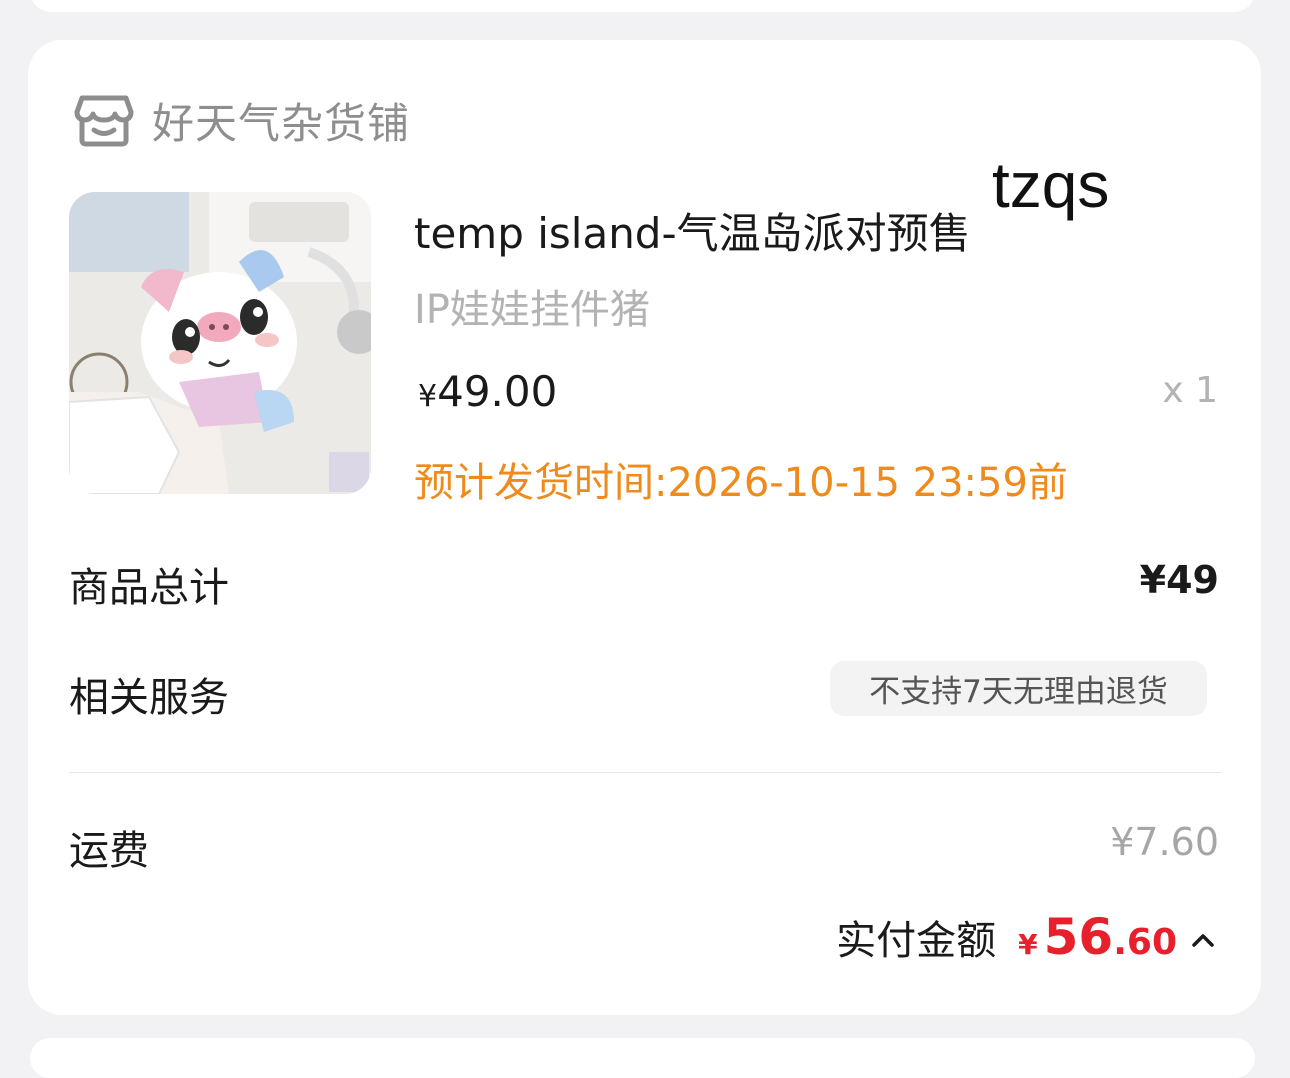 Image resolution: width=1290 pixels, height=1078 pixels. I want to click on services-label: 相关服务, so click(149, 698).